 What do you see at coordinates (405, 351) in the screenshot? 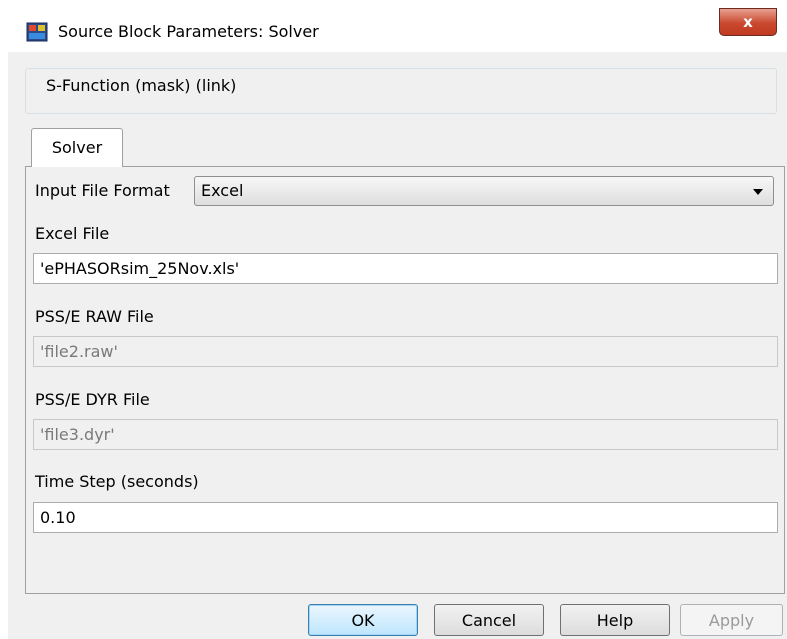
I see `raw-file-input: 'file2.raw'` at bounding box center [405, 351].